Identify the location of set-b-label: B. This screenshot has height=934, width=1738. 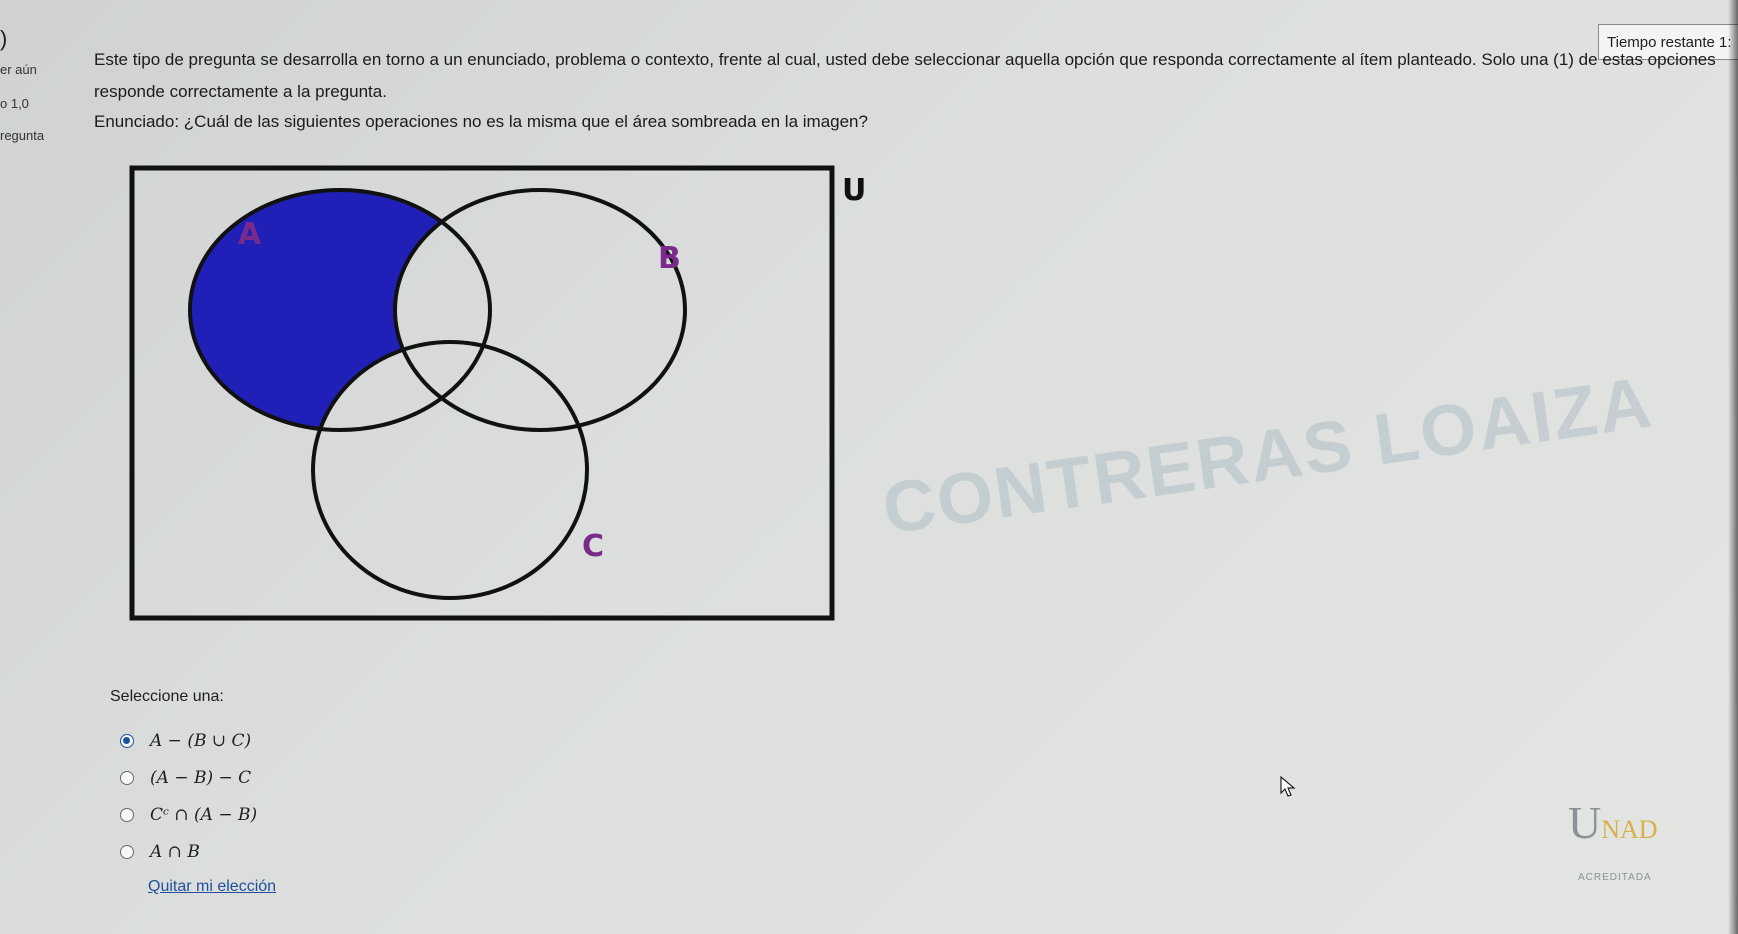
(669, 258).